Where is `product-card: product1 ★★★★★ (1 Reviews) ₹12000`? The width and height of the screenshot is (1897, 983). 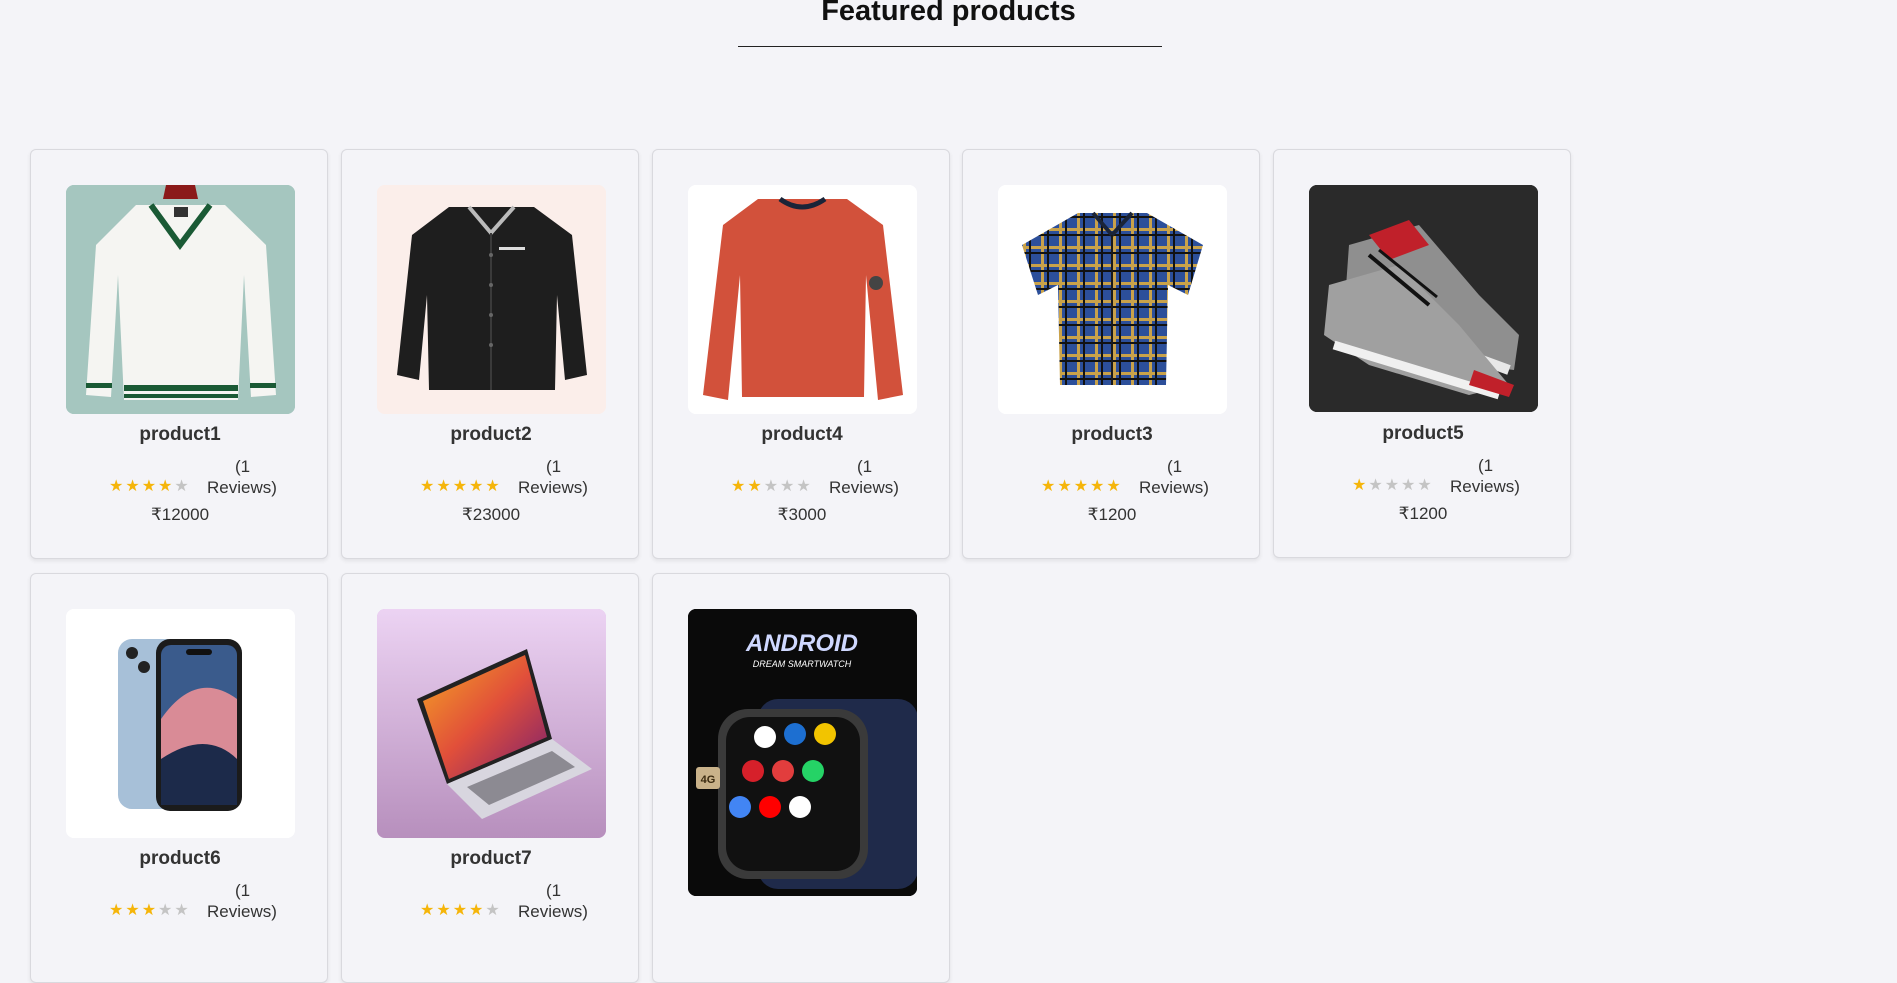 product-card: product1 ★★★★★ (1 Reviews) ₹12000 is located at coordinates (179, 354).